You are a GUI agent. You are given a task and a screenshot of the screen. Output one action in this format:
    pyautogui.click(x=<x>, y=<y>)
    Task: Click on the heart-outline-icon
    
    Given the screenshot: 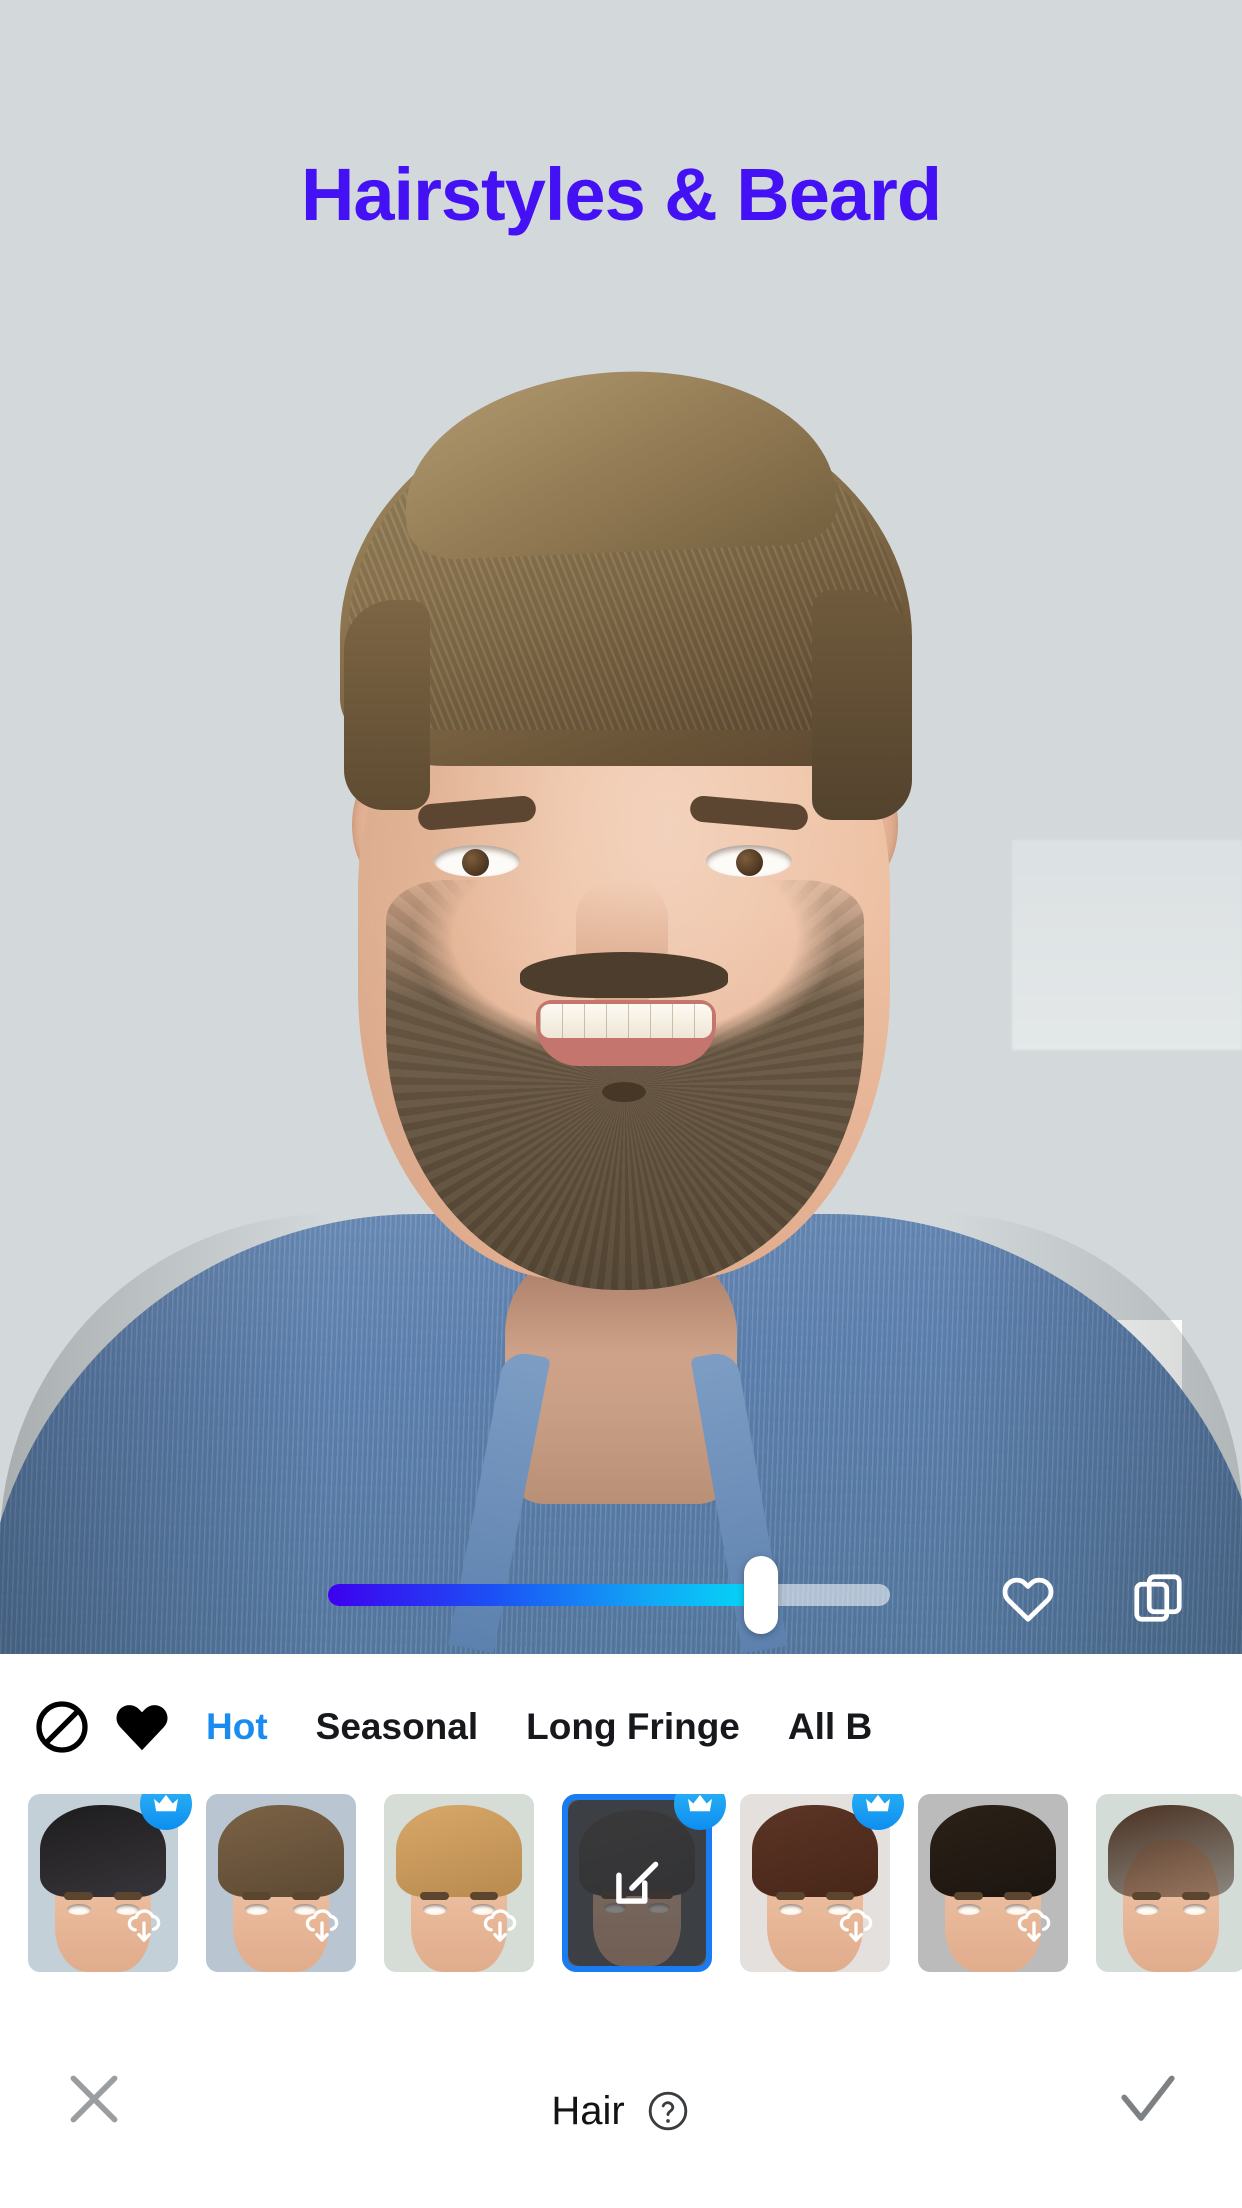 What is the action you would take?
    pyautogui.click(x=1028, y=1599)
    